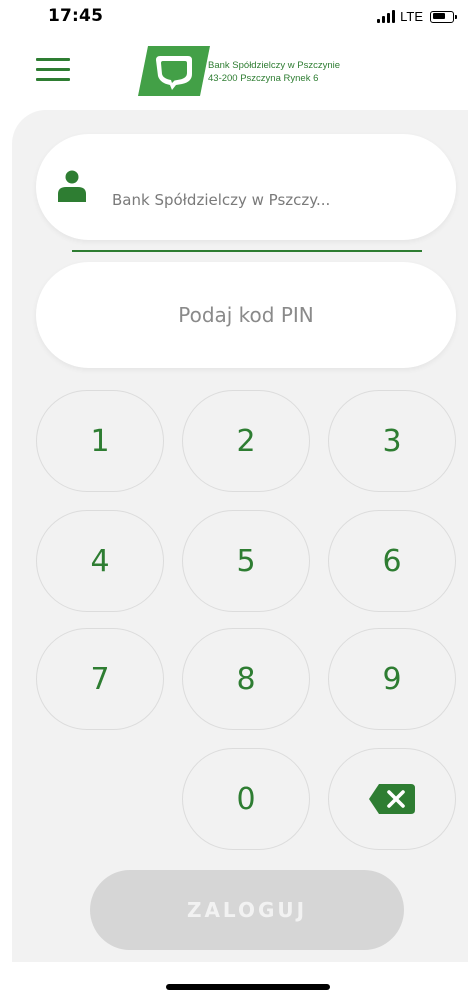 The height and width of the screenshot is (990, 468). I want to click on status-indicators: LTE, so click(417, 16).